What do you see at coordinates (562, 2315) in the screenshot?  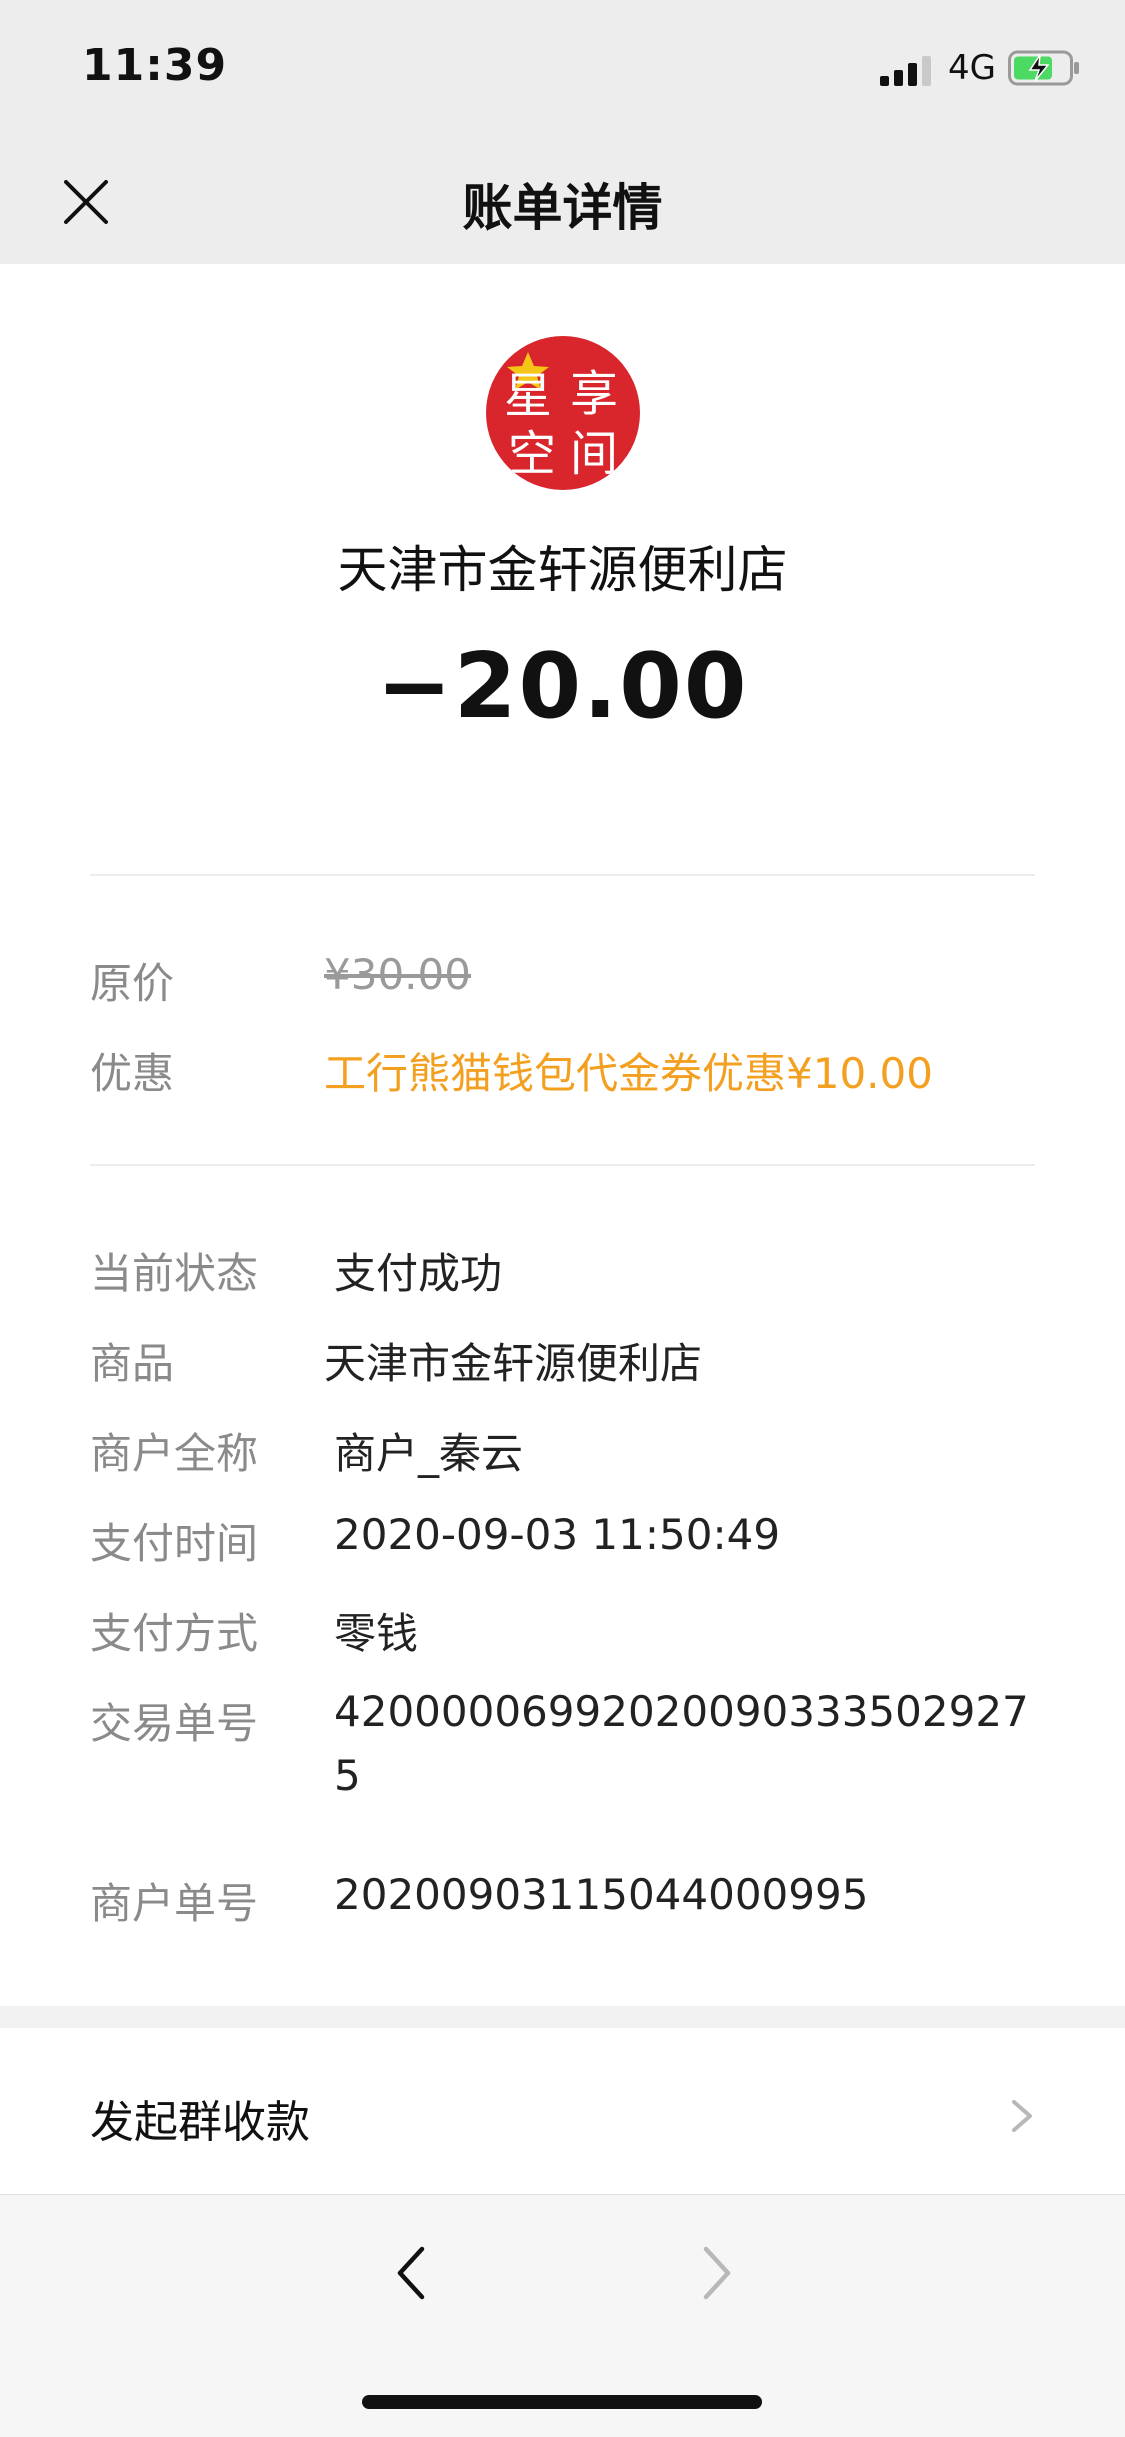 I see `bottom-navigation` at bounding box center [562, 2315].